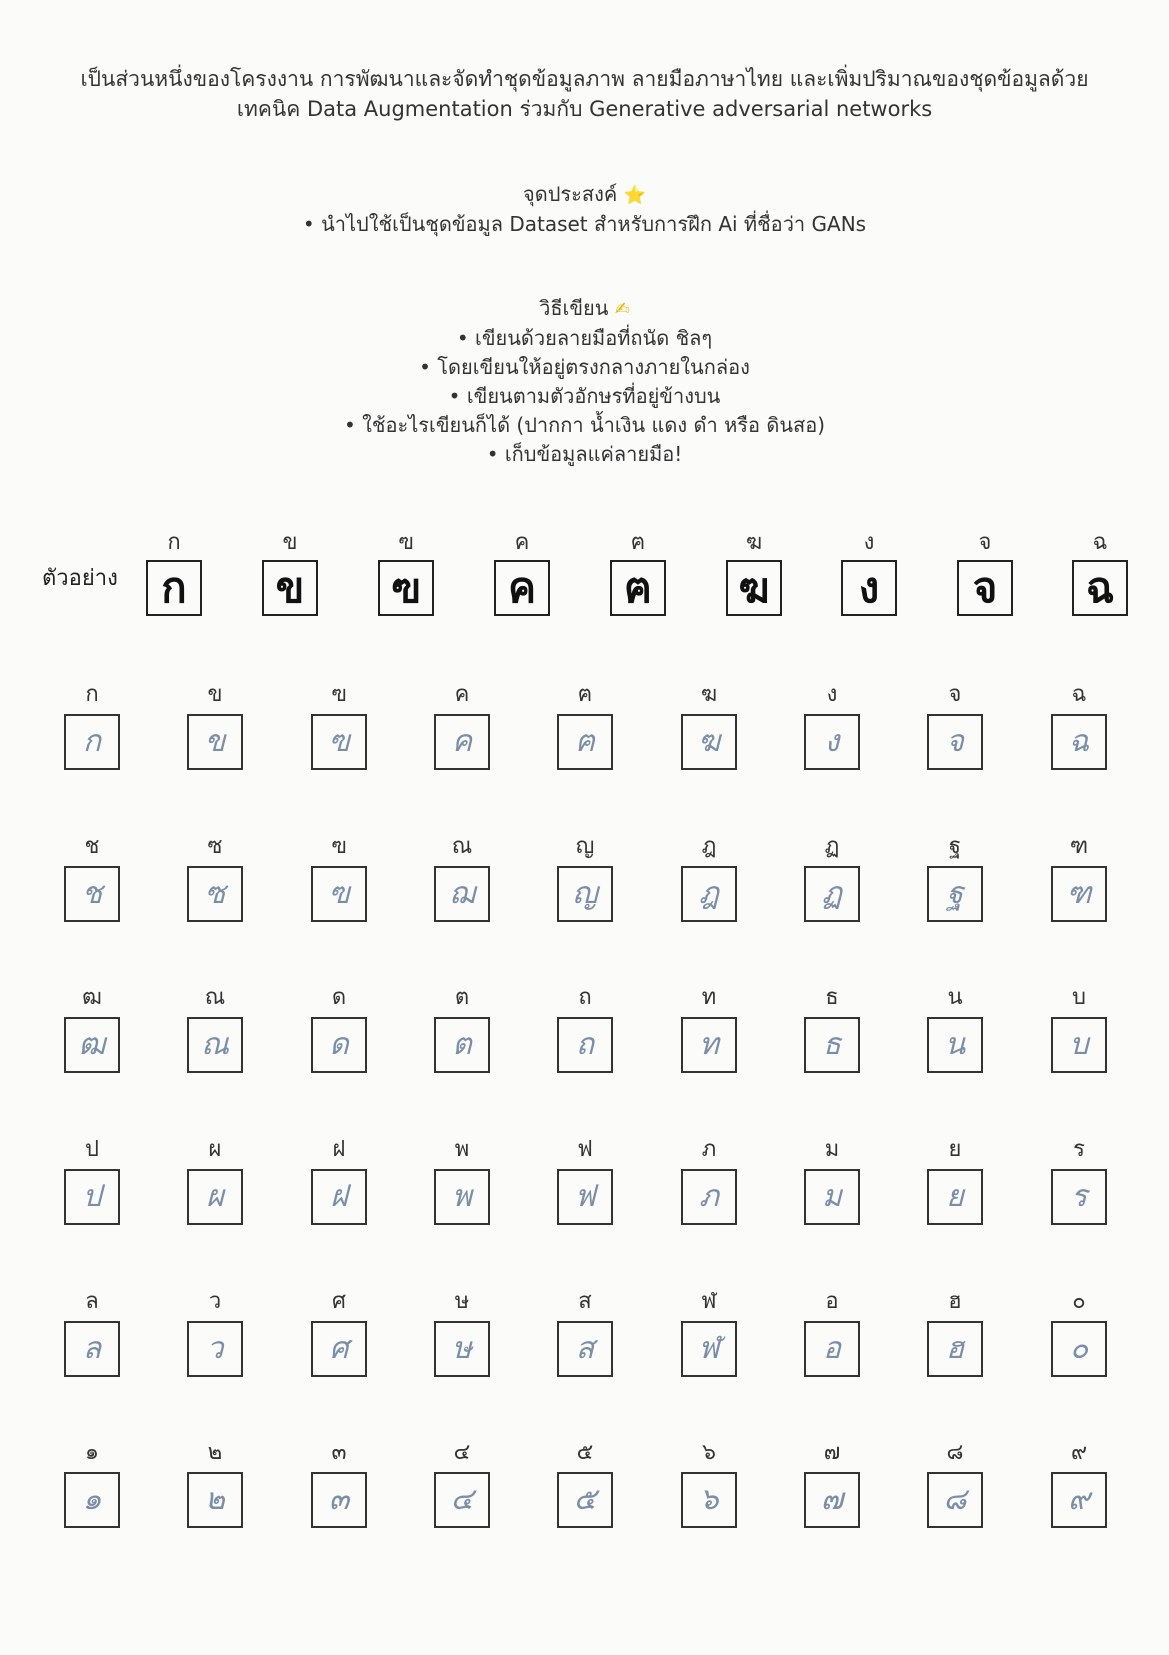 The height and width of the screenshot is (1655, 1169). I want to click on handwritten-sample: ล, so click(92, 1348).